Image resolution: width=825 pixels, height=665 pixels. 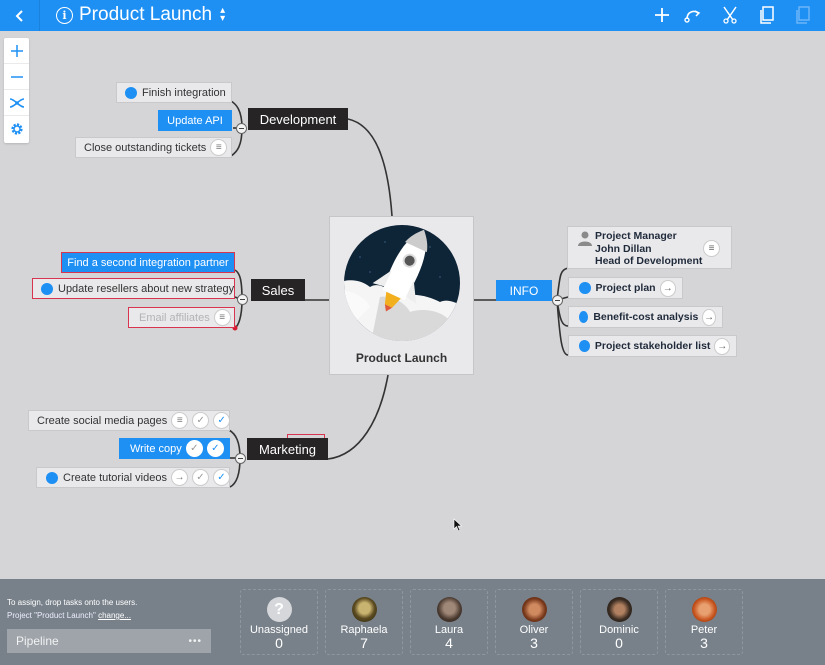 I want to click on topic-label: Development, so click(x=298, y=119).